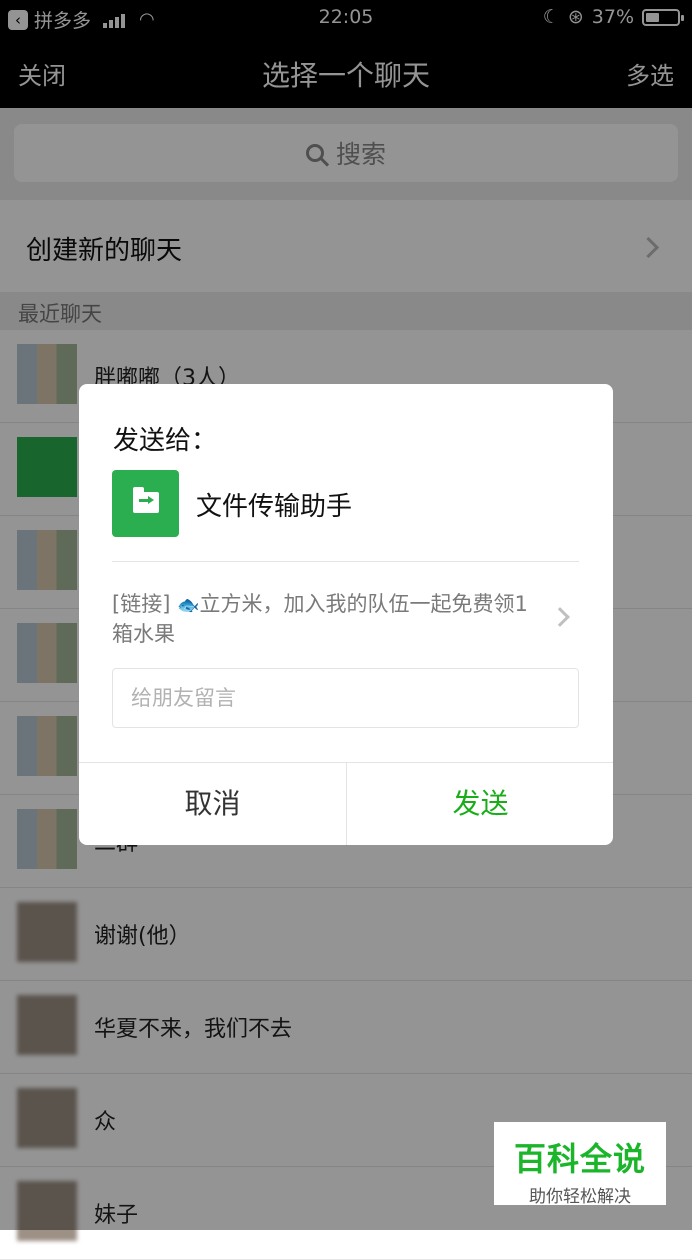 Image resolution: width=692 pixels, height=1260 pixels. Describe the element at coordinates (560, 617) in the screenshot. I see `chevron-right-icon` at that location.